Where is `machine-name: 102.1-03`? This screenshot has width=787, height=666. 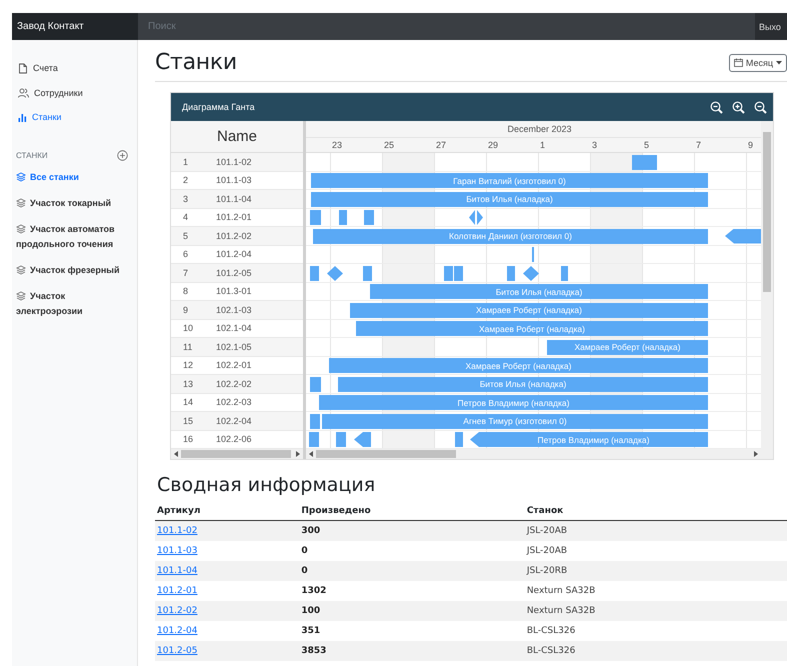
machine-name: 102.1-03 is located at coordinates (234, 309).